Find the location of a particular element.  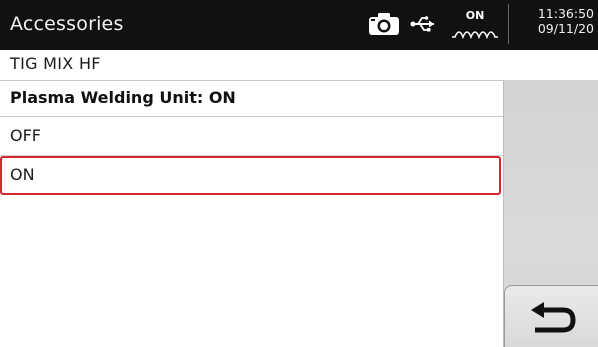

option-on-selected: ON is located at coordinates (250, 175).